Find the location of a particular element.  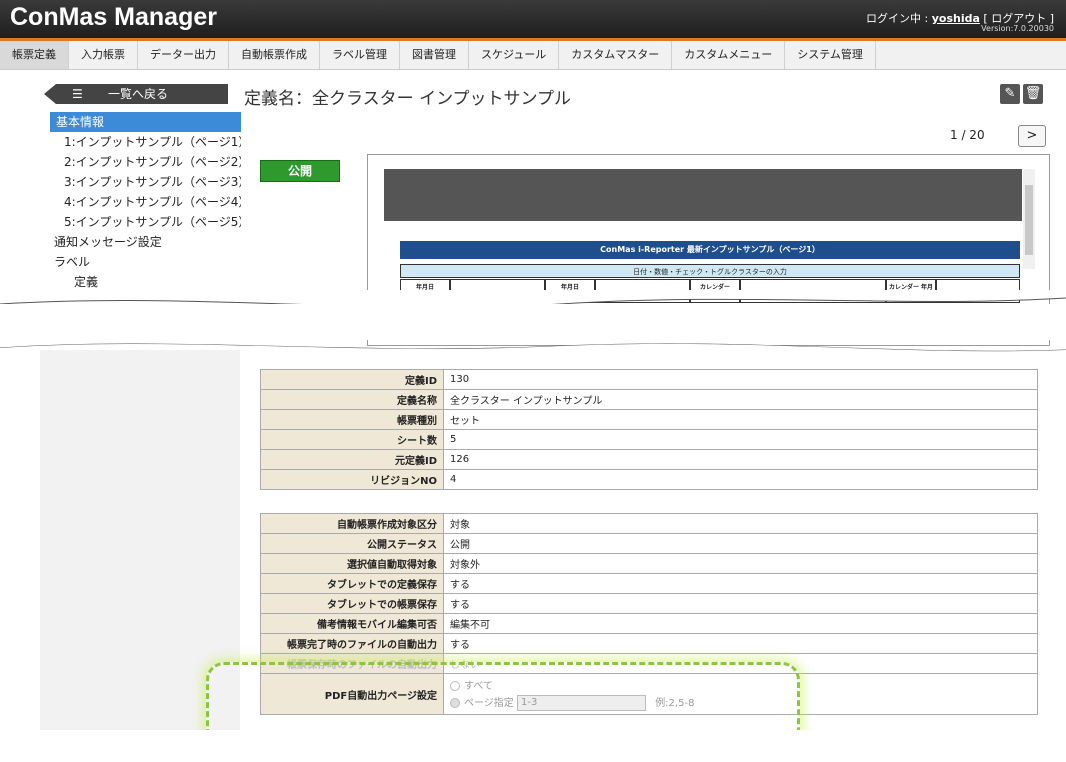

row-label: 帳票種別 is located at coordinates (352, 419).